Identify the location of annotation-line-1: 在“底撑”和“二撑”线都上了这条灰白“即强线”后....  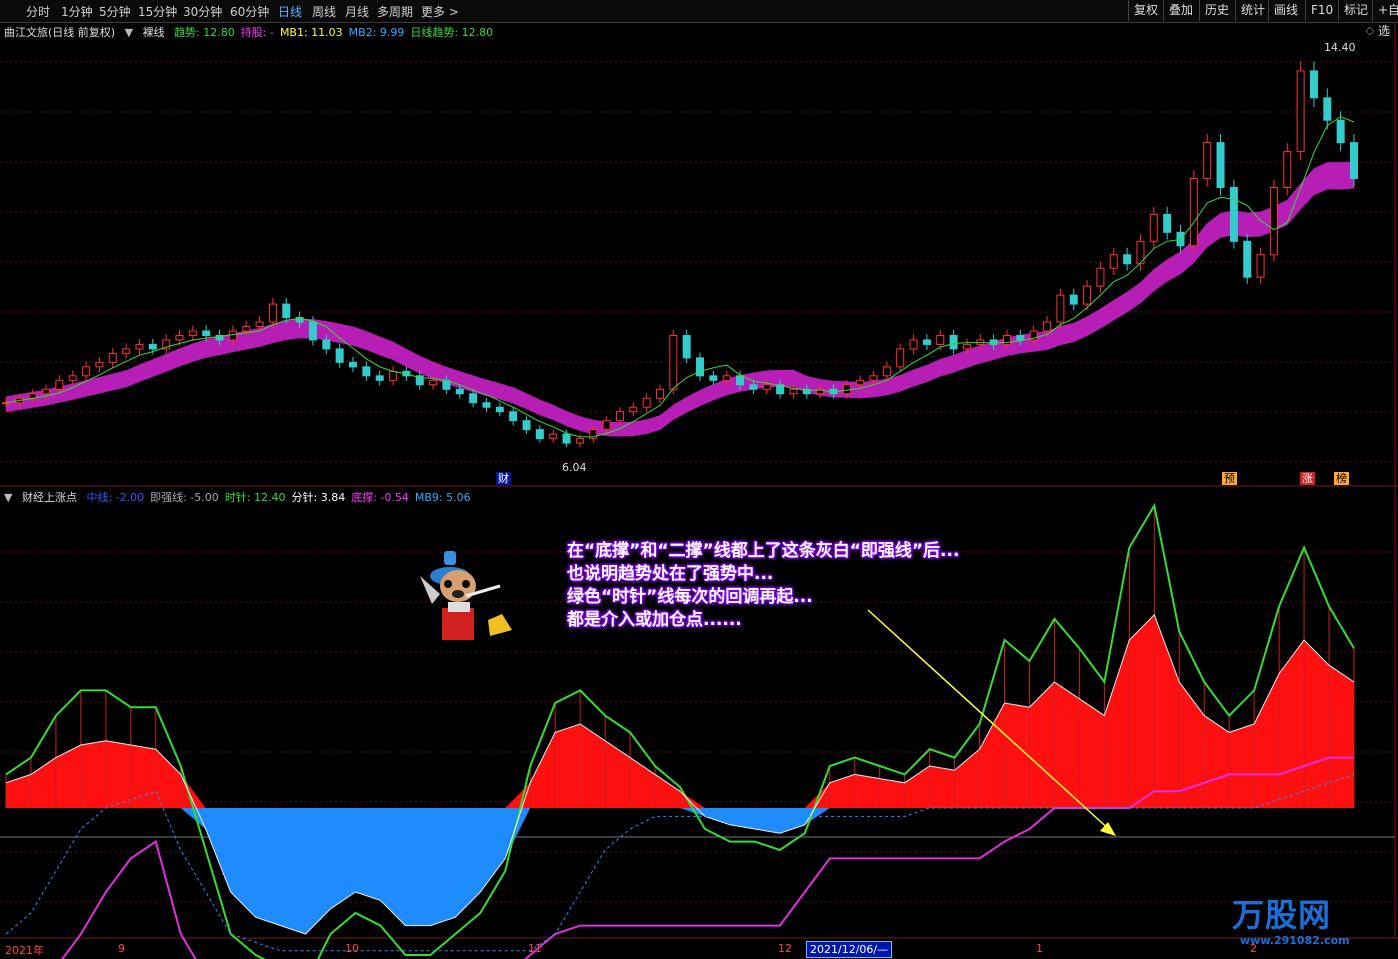
(763, 551).